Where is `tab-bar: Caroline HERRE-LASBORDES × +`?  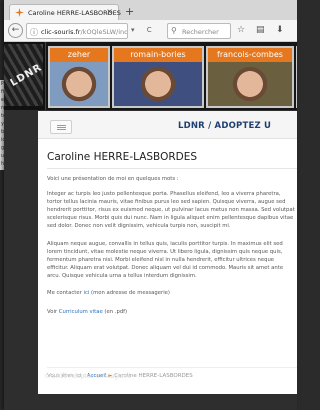
tab-bar: Caroline HERRE-LASBORDES × + is located at coordinates (150, 10).